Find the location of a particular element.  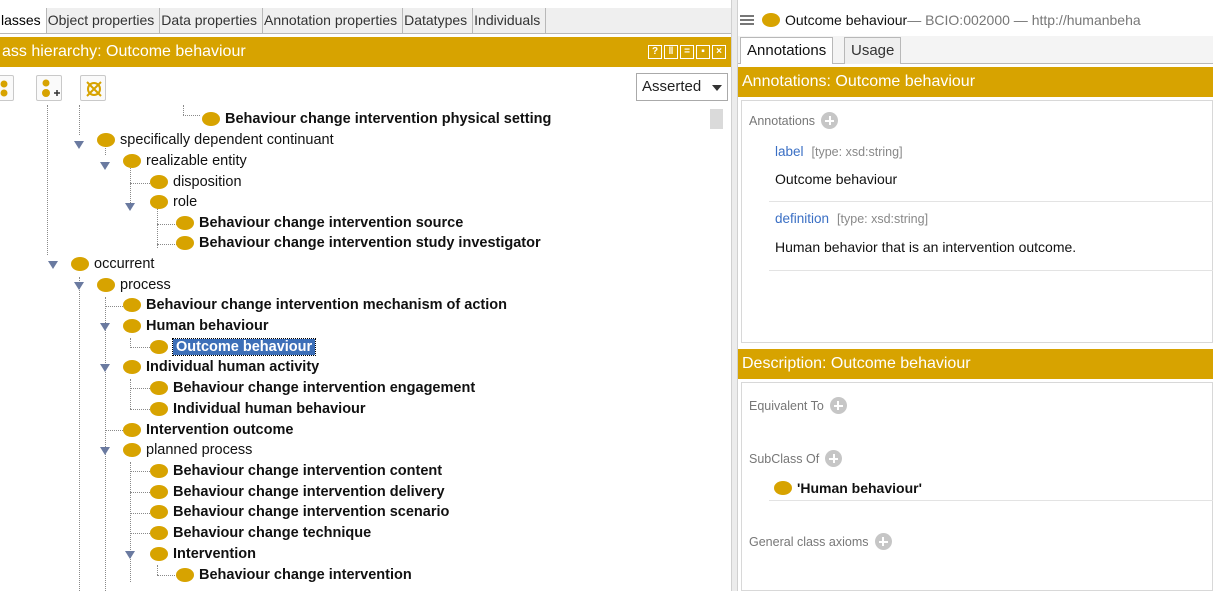

tab-usage: Usage is located at coordinates (873, 50).